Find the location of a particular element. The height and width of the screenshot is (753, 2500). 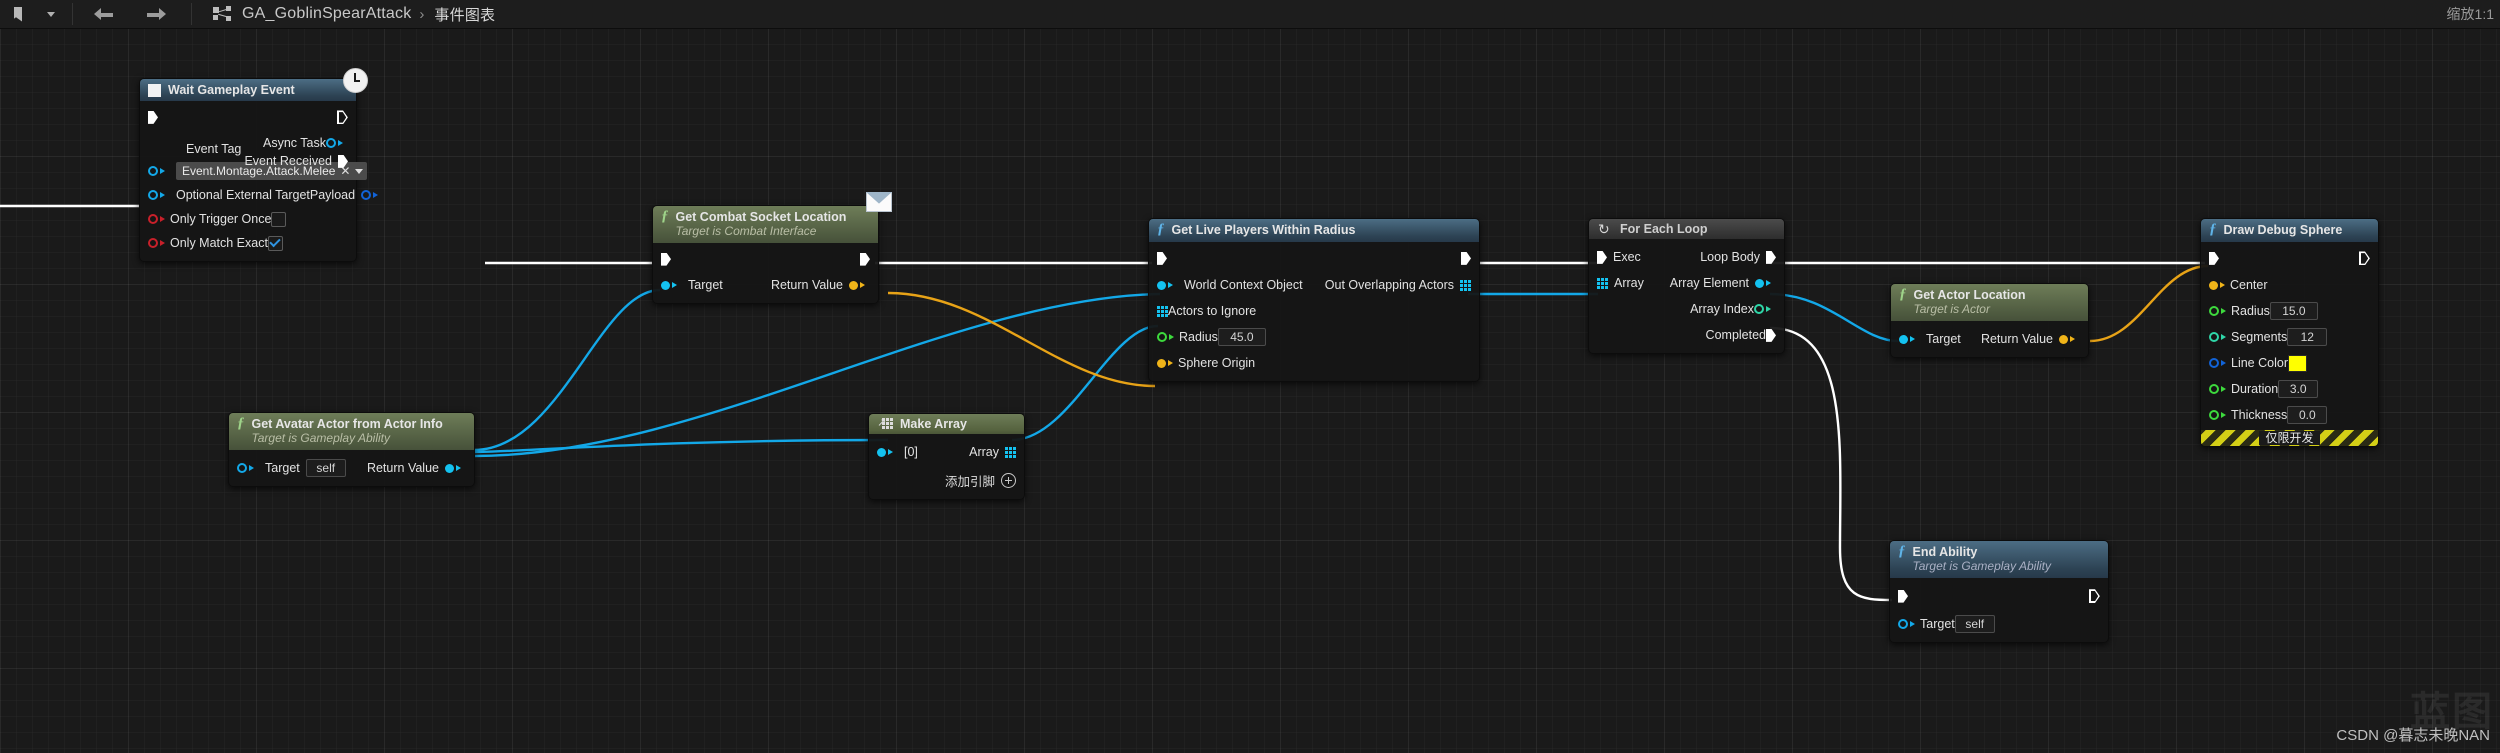

input-label-exec: Exec is located at coordinates (1627, 257).